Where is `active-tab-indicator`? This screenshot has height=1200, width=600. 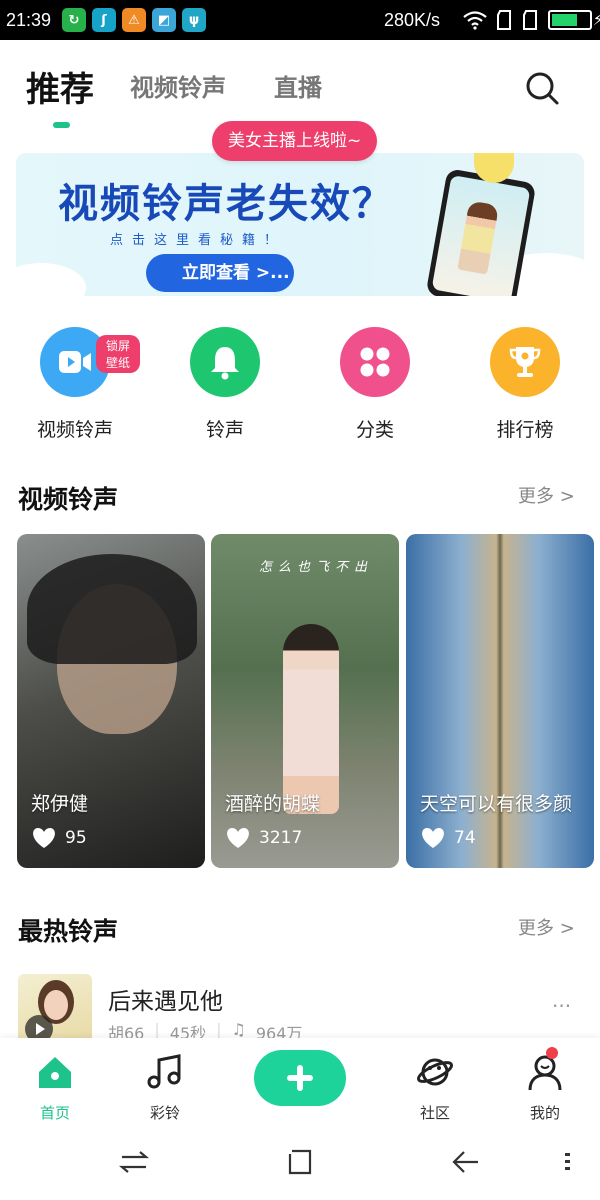
active-tab-indicator is located at coordinates (61, 125).